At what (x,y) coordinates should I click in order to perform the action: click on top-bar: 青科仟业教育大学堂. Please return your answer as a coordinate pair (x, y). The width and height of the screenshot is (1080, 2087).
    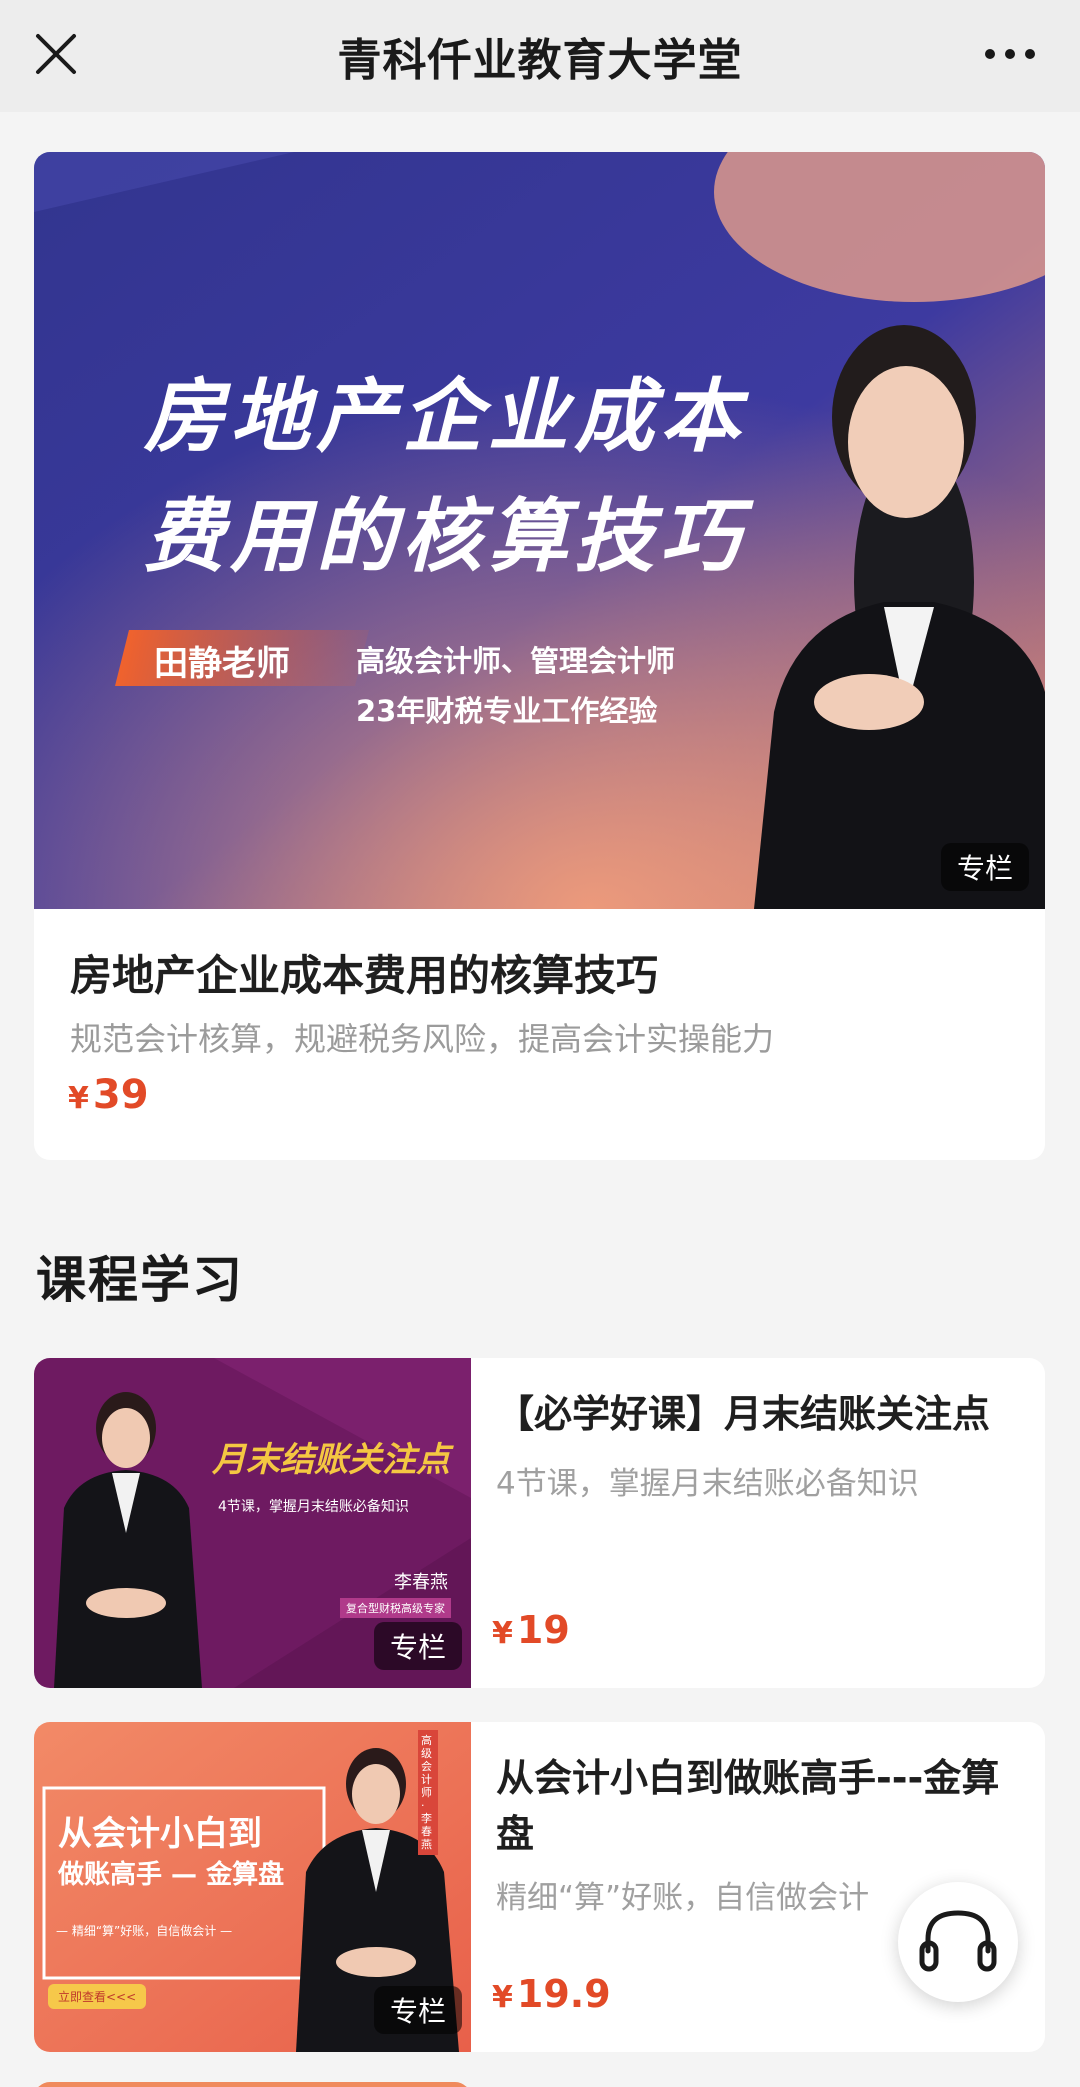
    Looking at the image, I should click on (540, 56).